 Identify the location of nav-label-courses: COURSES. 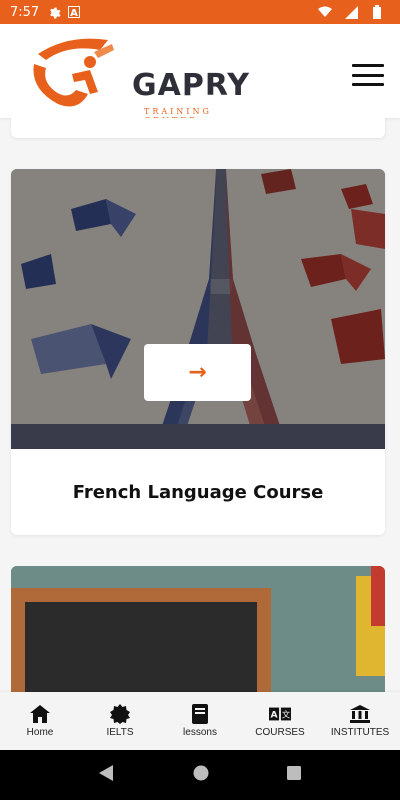
(280, 732).